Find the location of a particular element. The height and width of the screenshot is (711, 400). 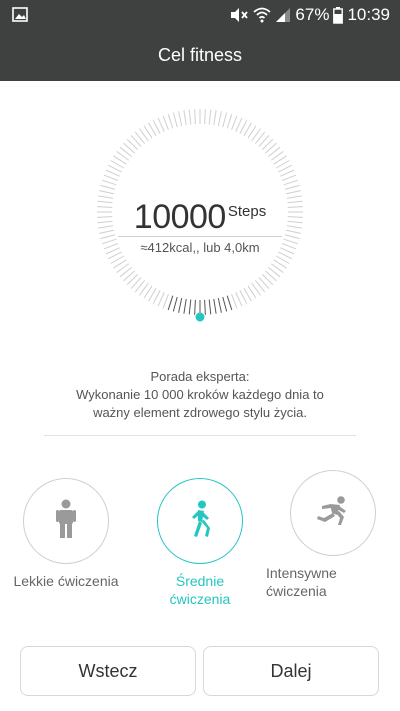

level-light-exercise: Lekkie ćwiczenia is located at coordinates (66, 534).